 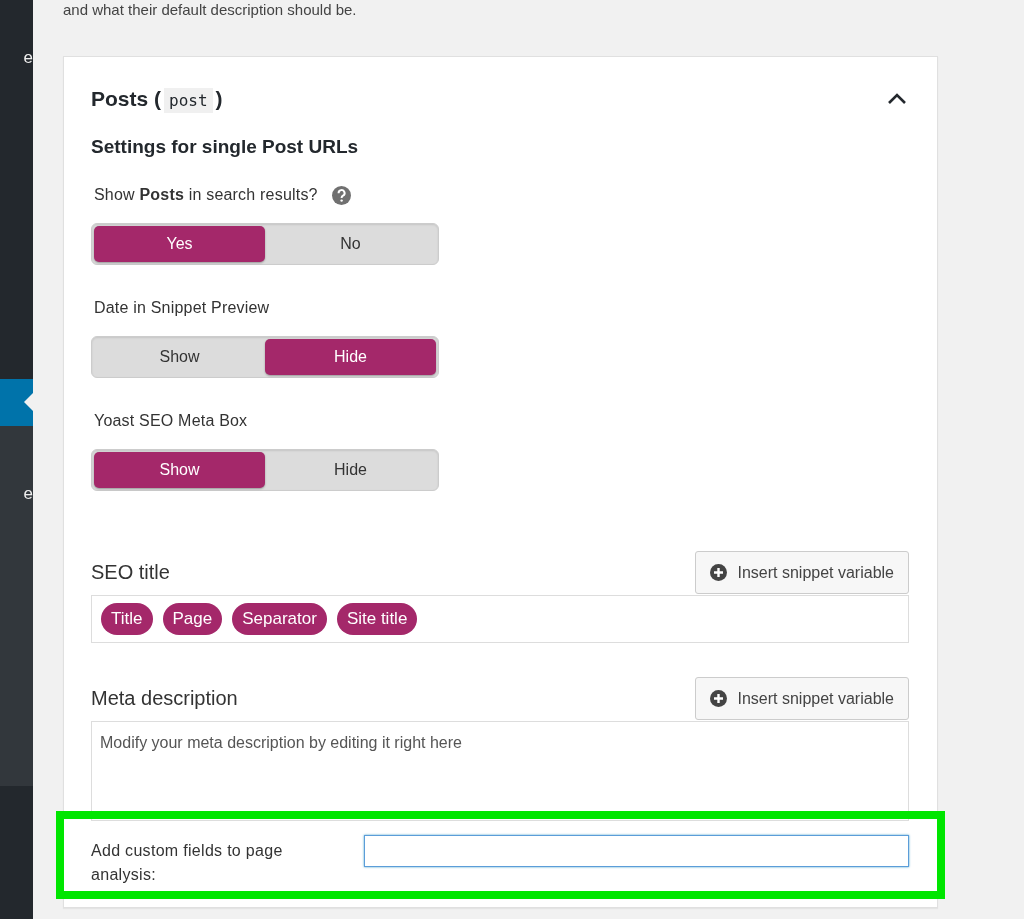 What do you see at coordinates (225, 147) in the screenshot?
I see `section-subtitle: Settings for single Post URLs` at bounding box center [225, 147].